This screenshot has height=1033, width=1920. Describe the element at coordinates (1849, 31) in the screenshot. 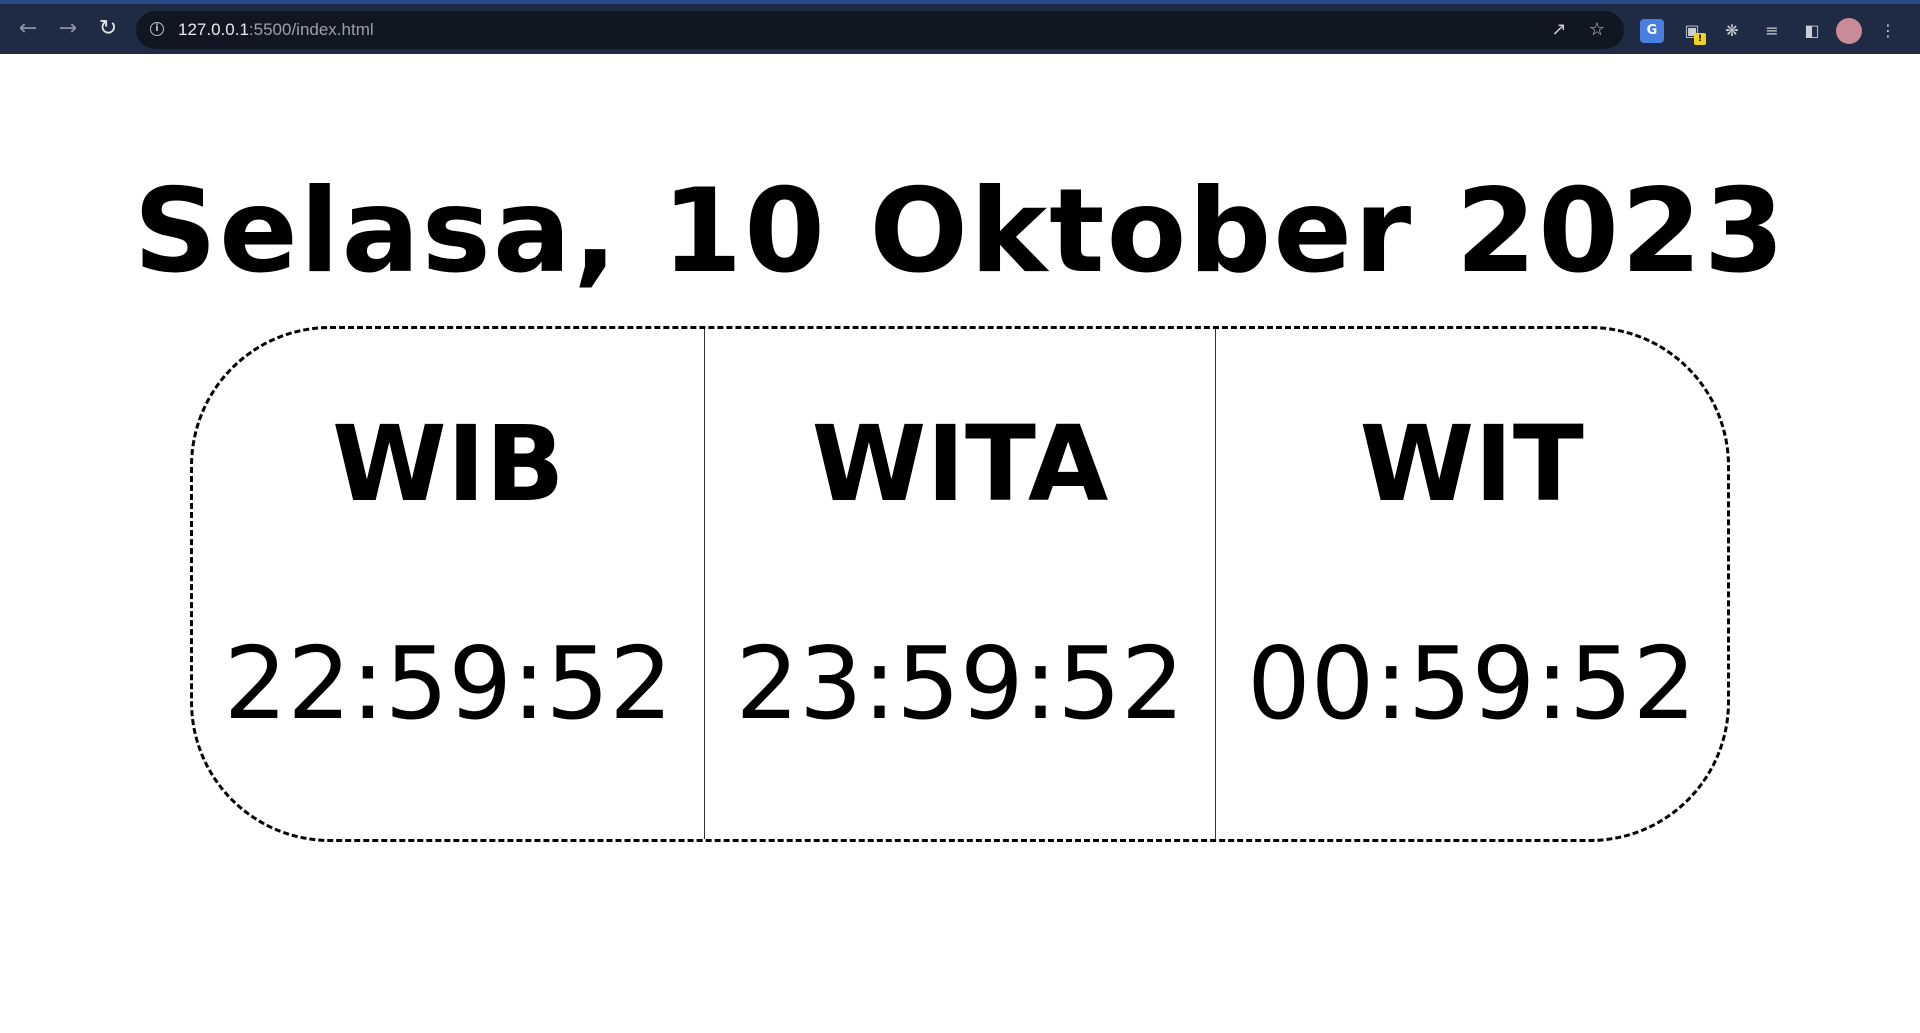

I see `profile-avatar-icon` at that location.